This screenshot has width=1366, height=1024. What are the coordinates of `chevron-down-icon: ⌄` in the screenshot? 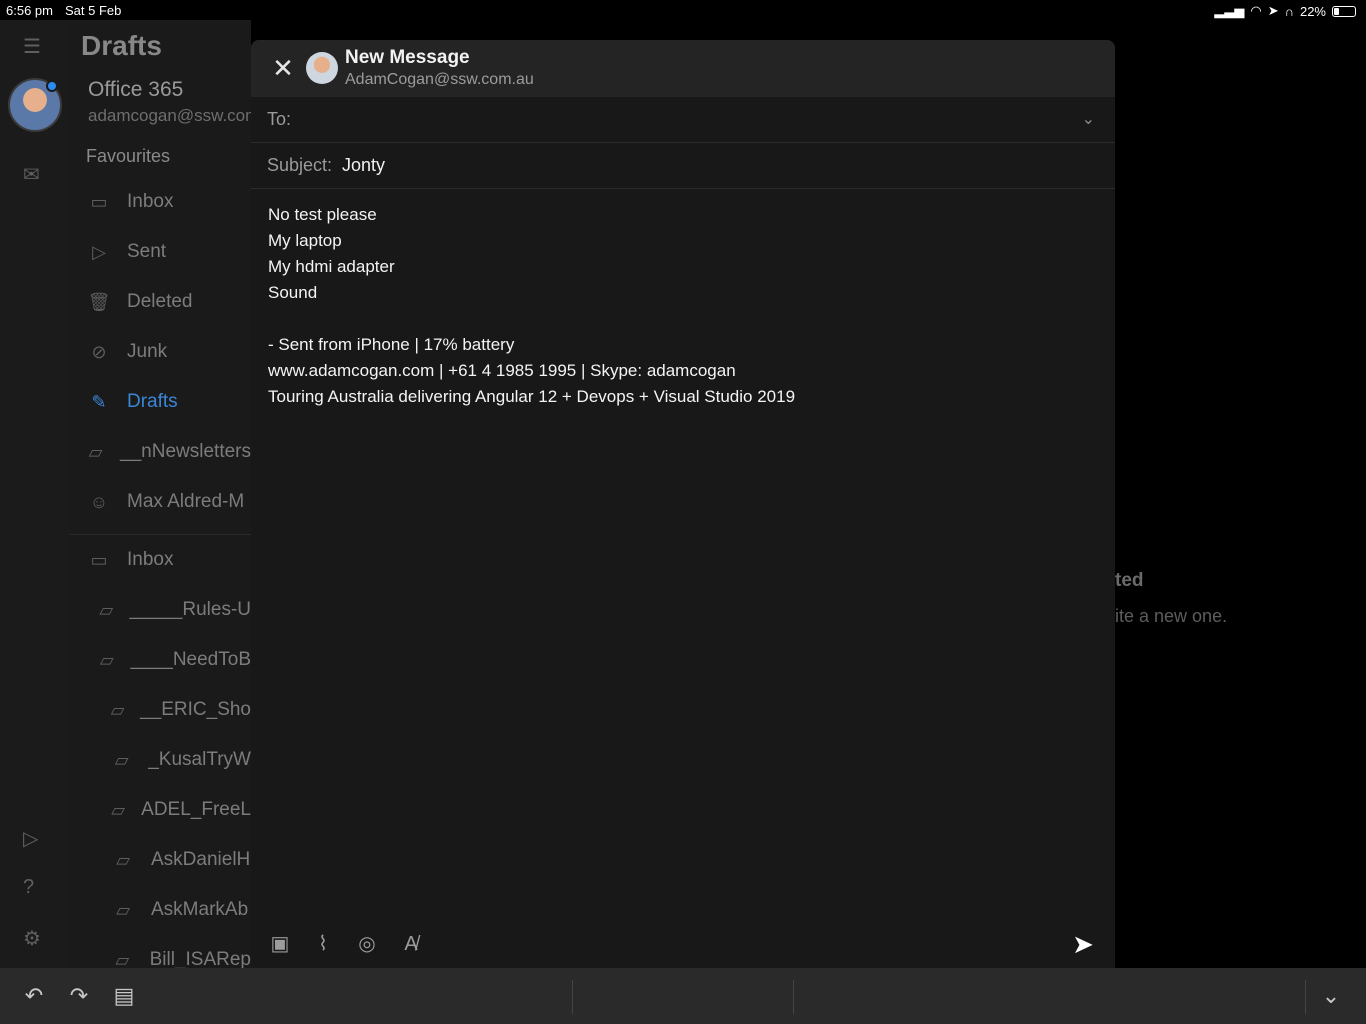 It's located at (1088, 119).